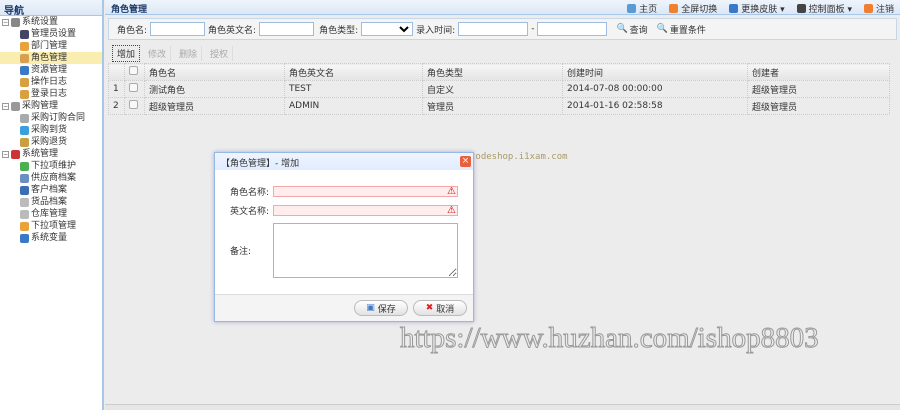 This screenshot has width=900, height=410. What do you see at coordinates (381, 308) in the screenshot?
I see `save-button: ▣ 保存` at bounding box center [381, 308].